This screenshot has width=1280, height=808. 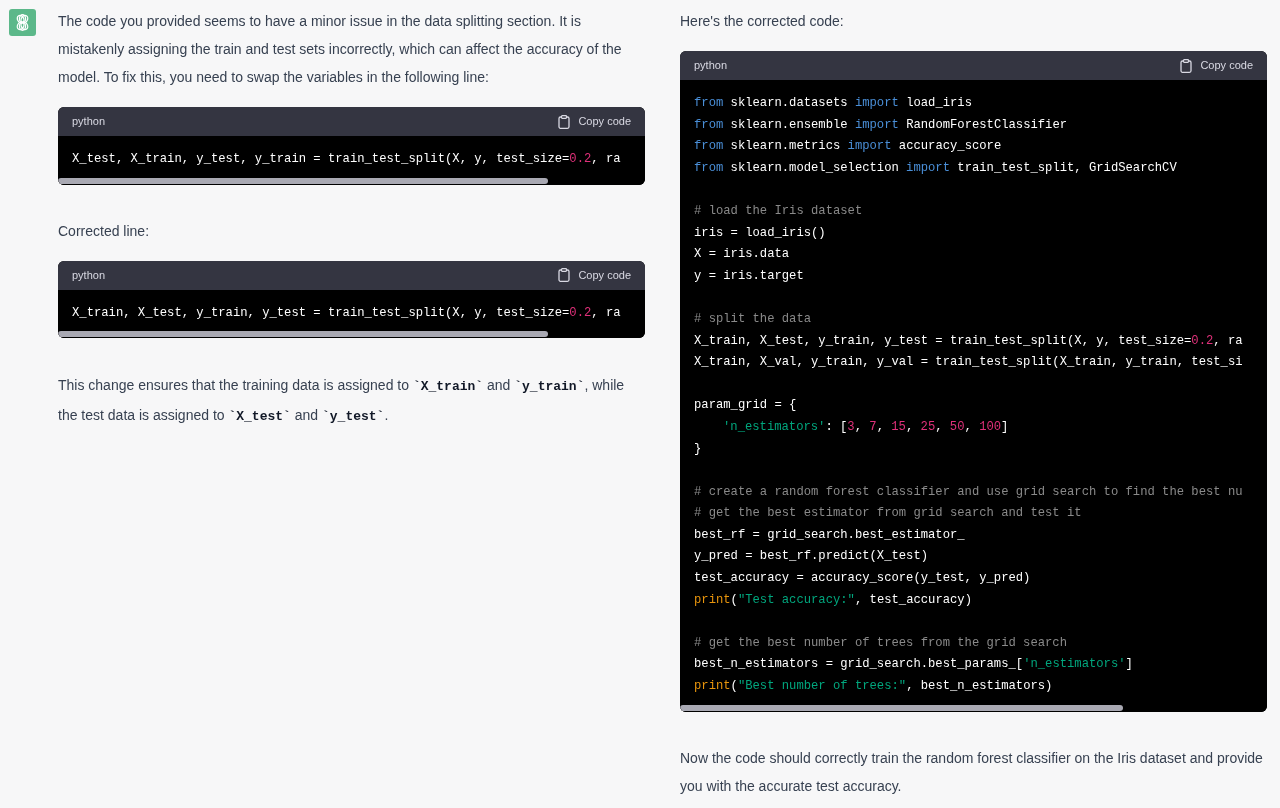 I want to click on code-line: X_test, X_train, y_test, y_train = train_test_split(X, y, test_size=0.2, ra, so click(x=346, y=159).